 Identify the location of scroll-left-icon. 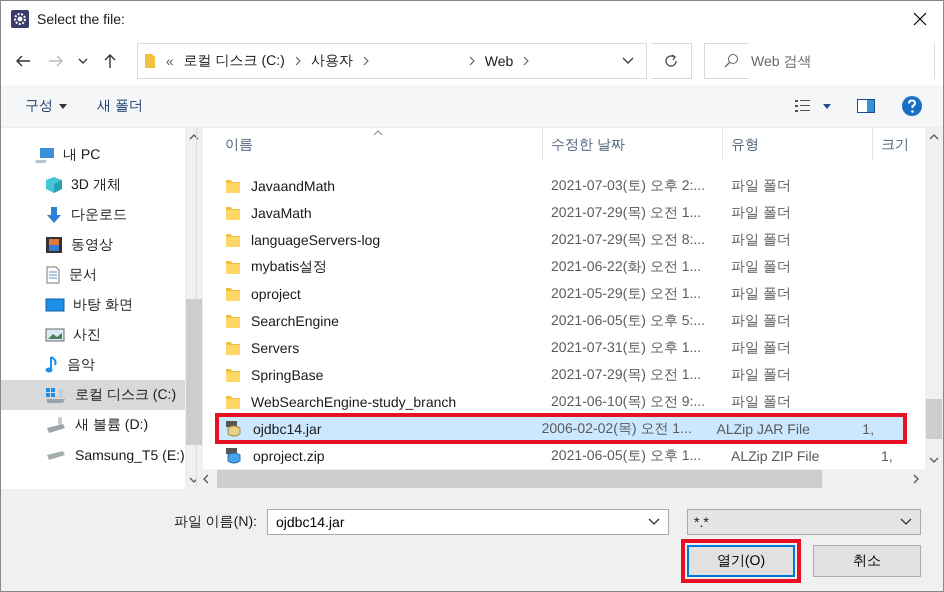
(206, 479).